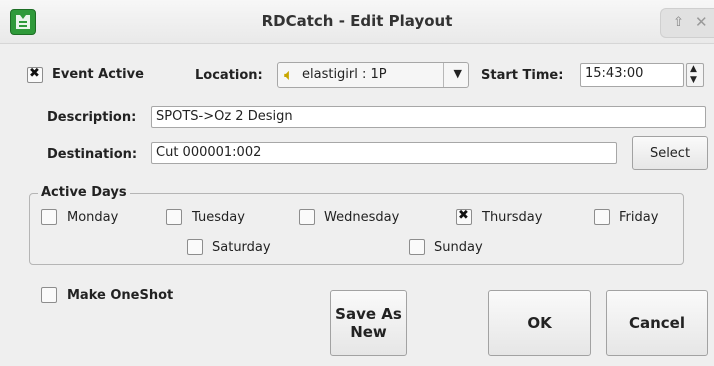 Image resolution: width=714 pixels, height=366 pixels. I want to click on monday-label: Monday, so click(93, 217).